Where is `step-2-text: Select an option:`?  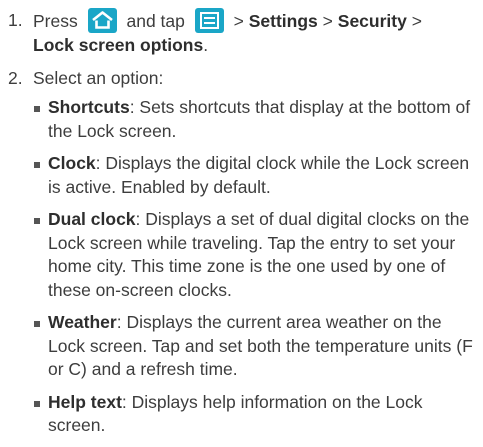
step-2-text: Select an option: is located at coordinates (98, 78).